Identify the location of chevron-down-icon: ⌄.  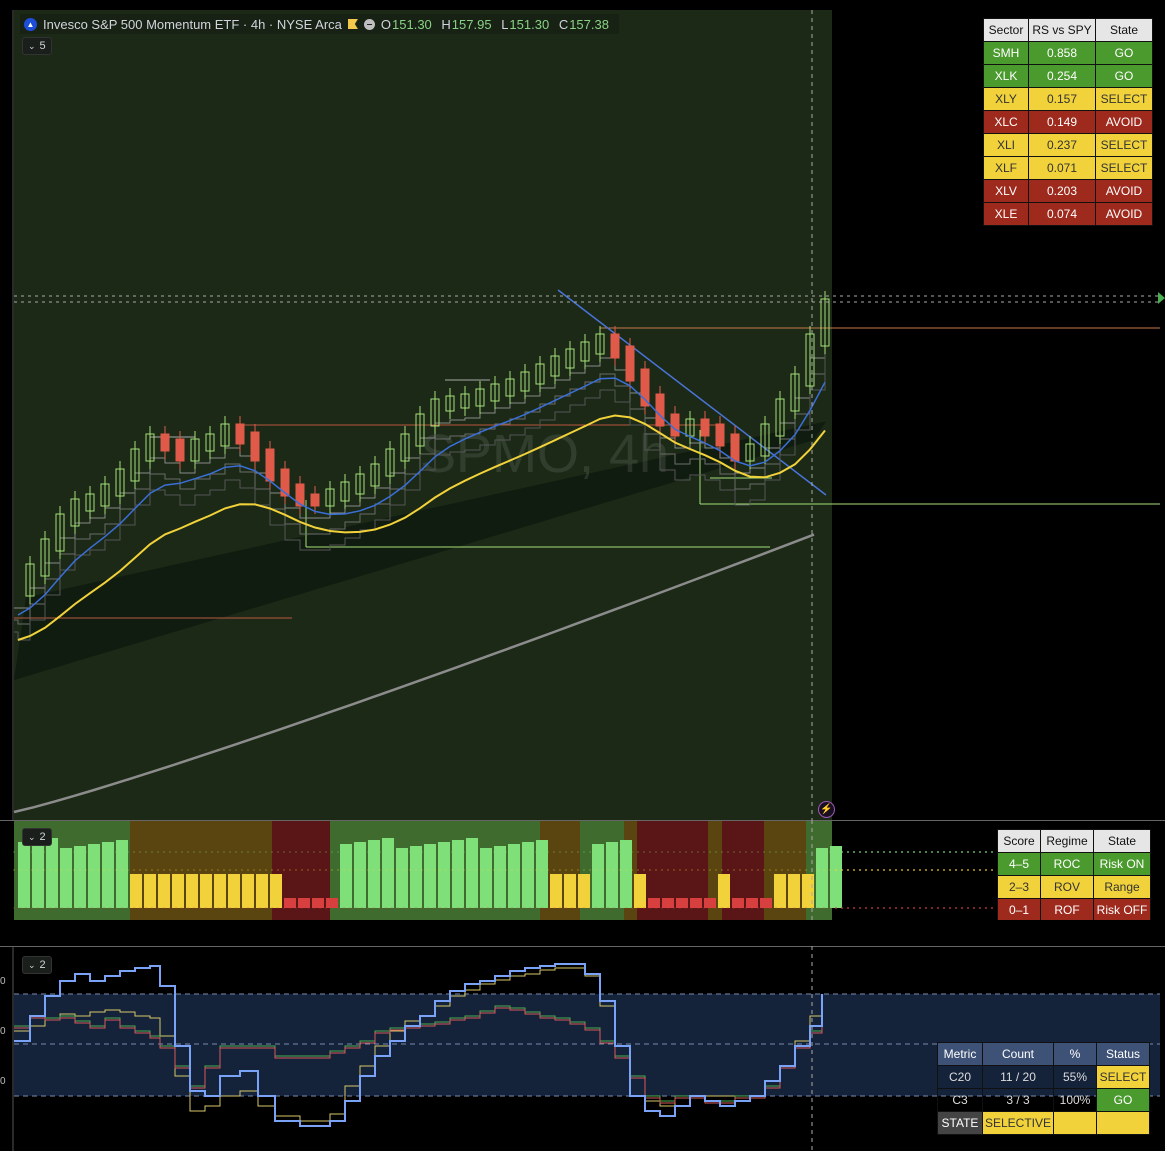
(32, 45).